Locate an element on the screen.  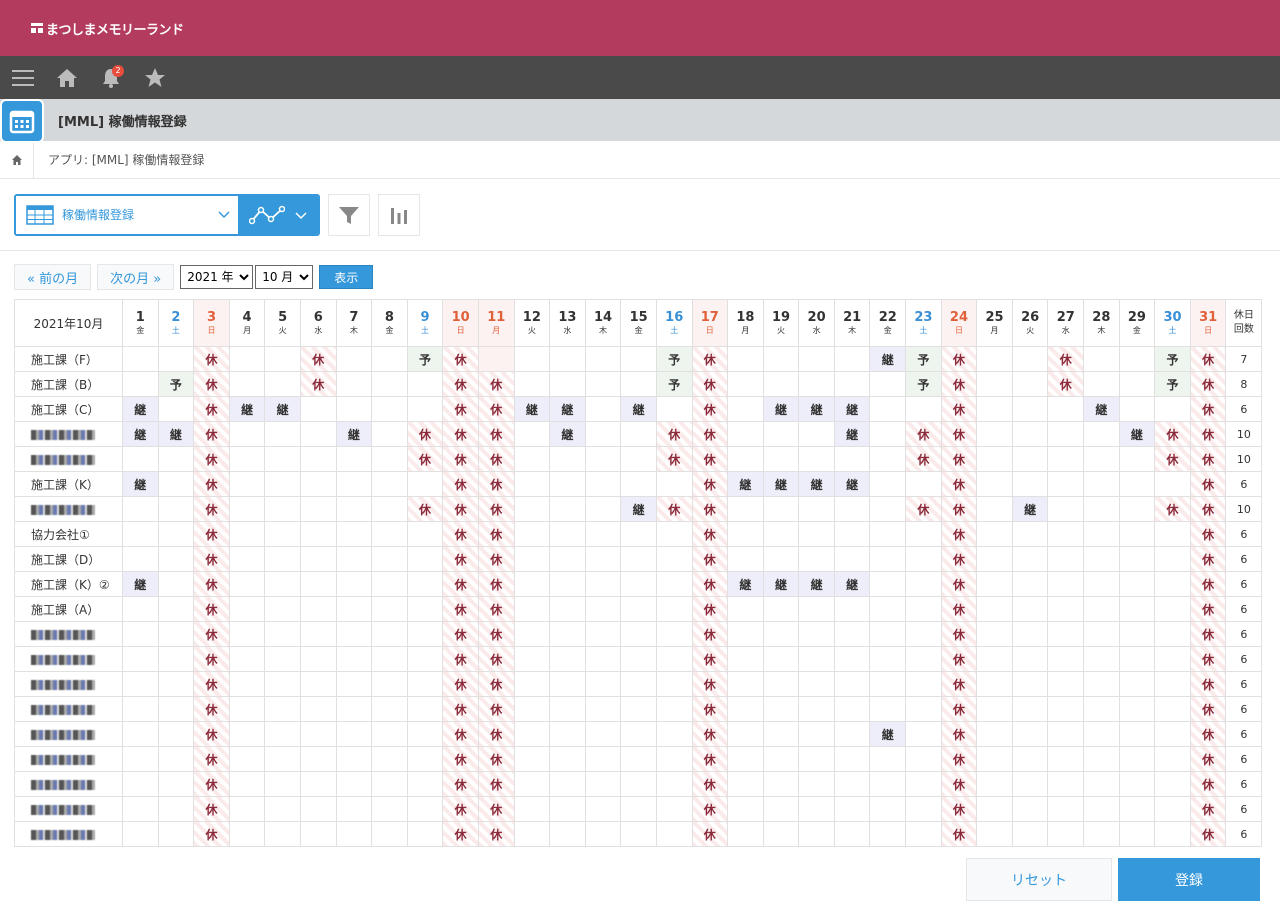
breadcrumb-app-link: アプリ: [MML] 稼働情報登録 is located at coordinates (126, 159).